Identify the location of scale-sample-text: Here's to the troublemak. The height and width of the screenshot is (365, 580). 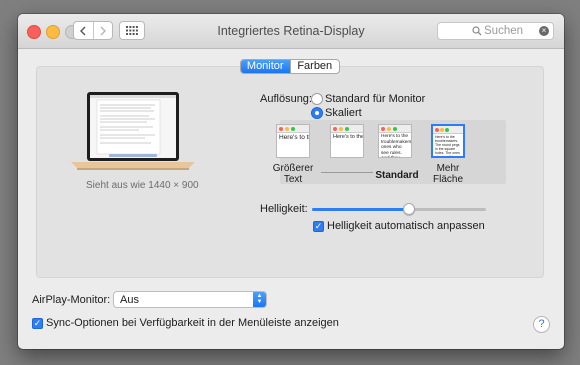
(294, 137).